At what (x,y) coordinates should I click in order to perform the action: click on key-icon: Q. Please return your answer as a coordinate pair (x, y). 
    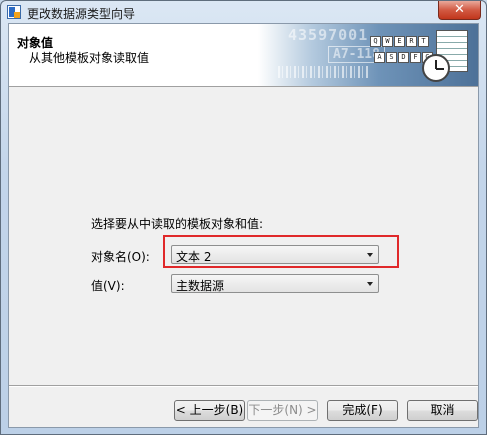
    Looking at the image, I should click on (375, 41).